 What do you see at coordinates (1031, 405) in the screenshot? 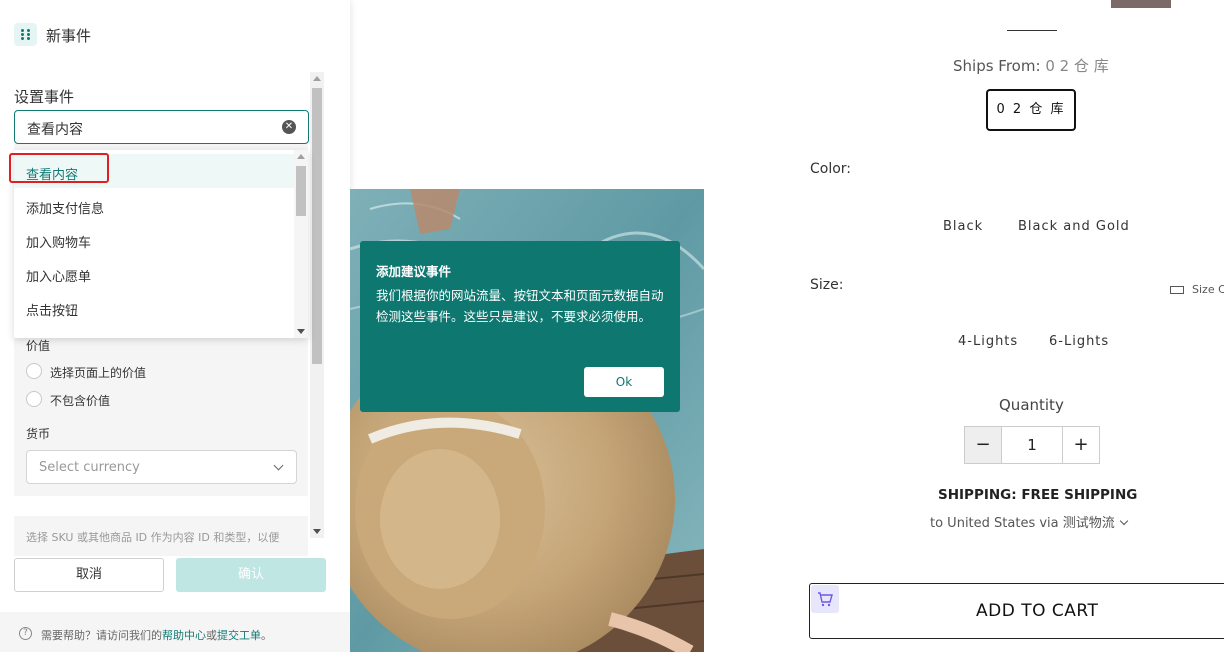
I see `quantity-label: Quantity` at bounding box center [1031, 405].